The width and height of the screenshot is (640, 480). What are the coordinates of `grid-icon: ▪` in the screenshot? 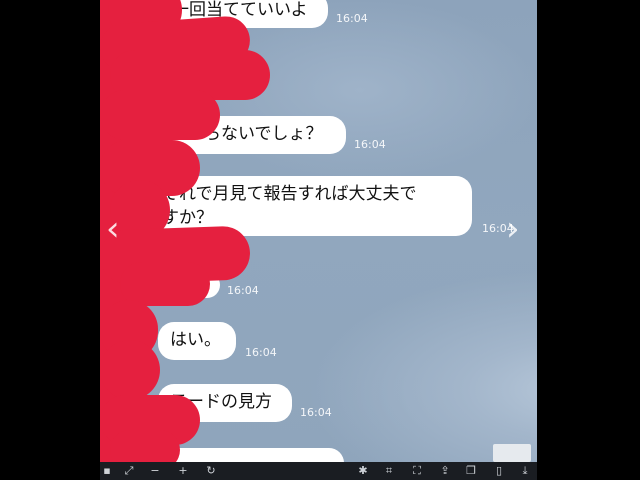 It's located at (107, 471).